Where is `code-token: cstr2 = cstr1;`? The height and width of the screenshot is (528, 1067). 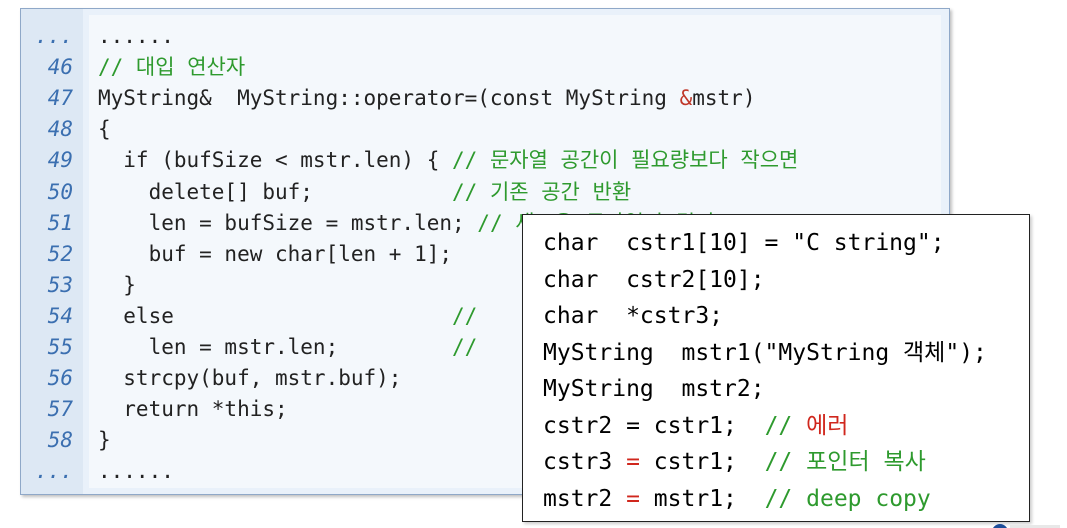 code-token: cstr2 = cstr1; is located at coordinates (654, 425).